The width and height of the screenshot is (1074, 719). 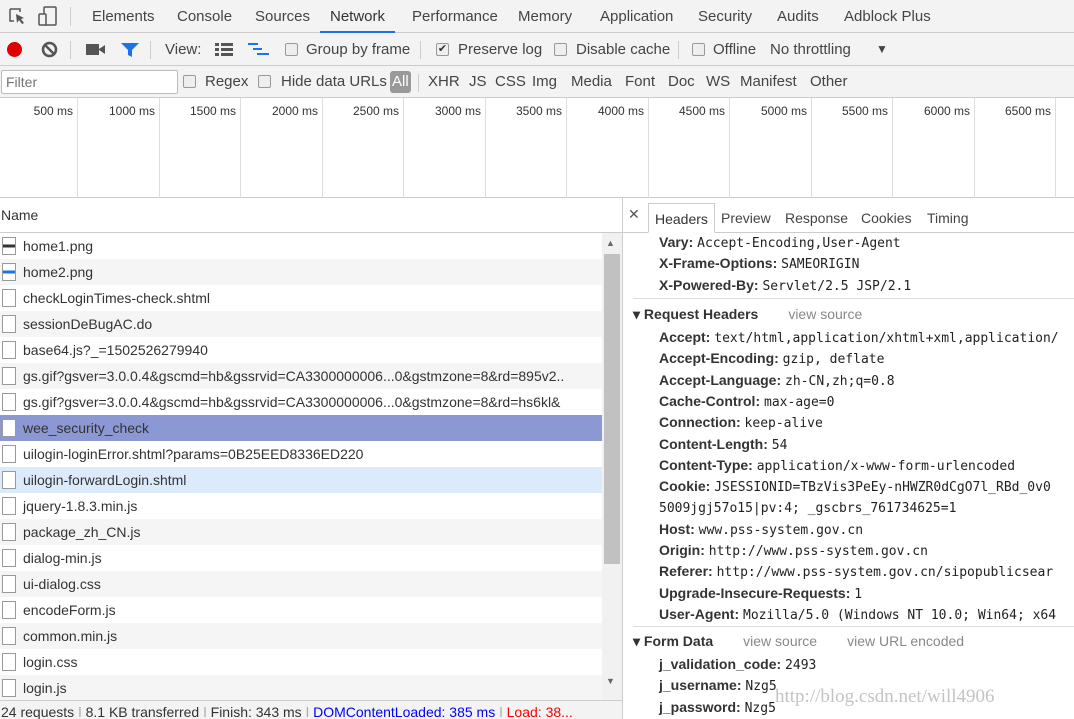 What do you see at coordinates (264, 81) in the screenshot?
I see `hide-data-urls-checkbox` at bounding box center [264, 81].